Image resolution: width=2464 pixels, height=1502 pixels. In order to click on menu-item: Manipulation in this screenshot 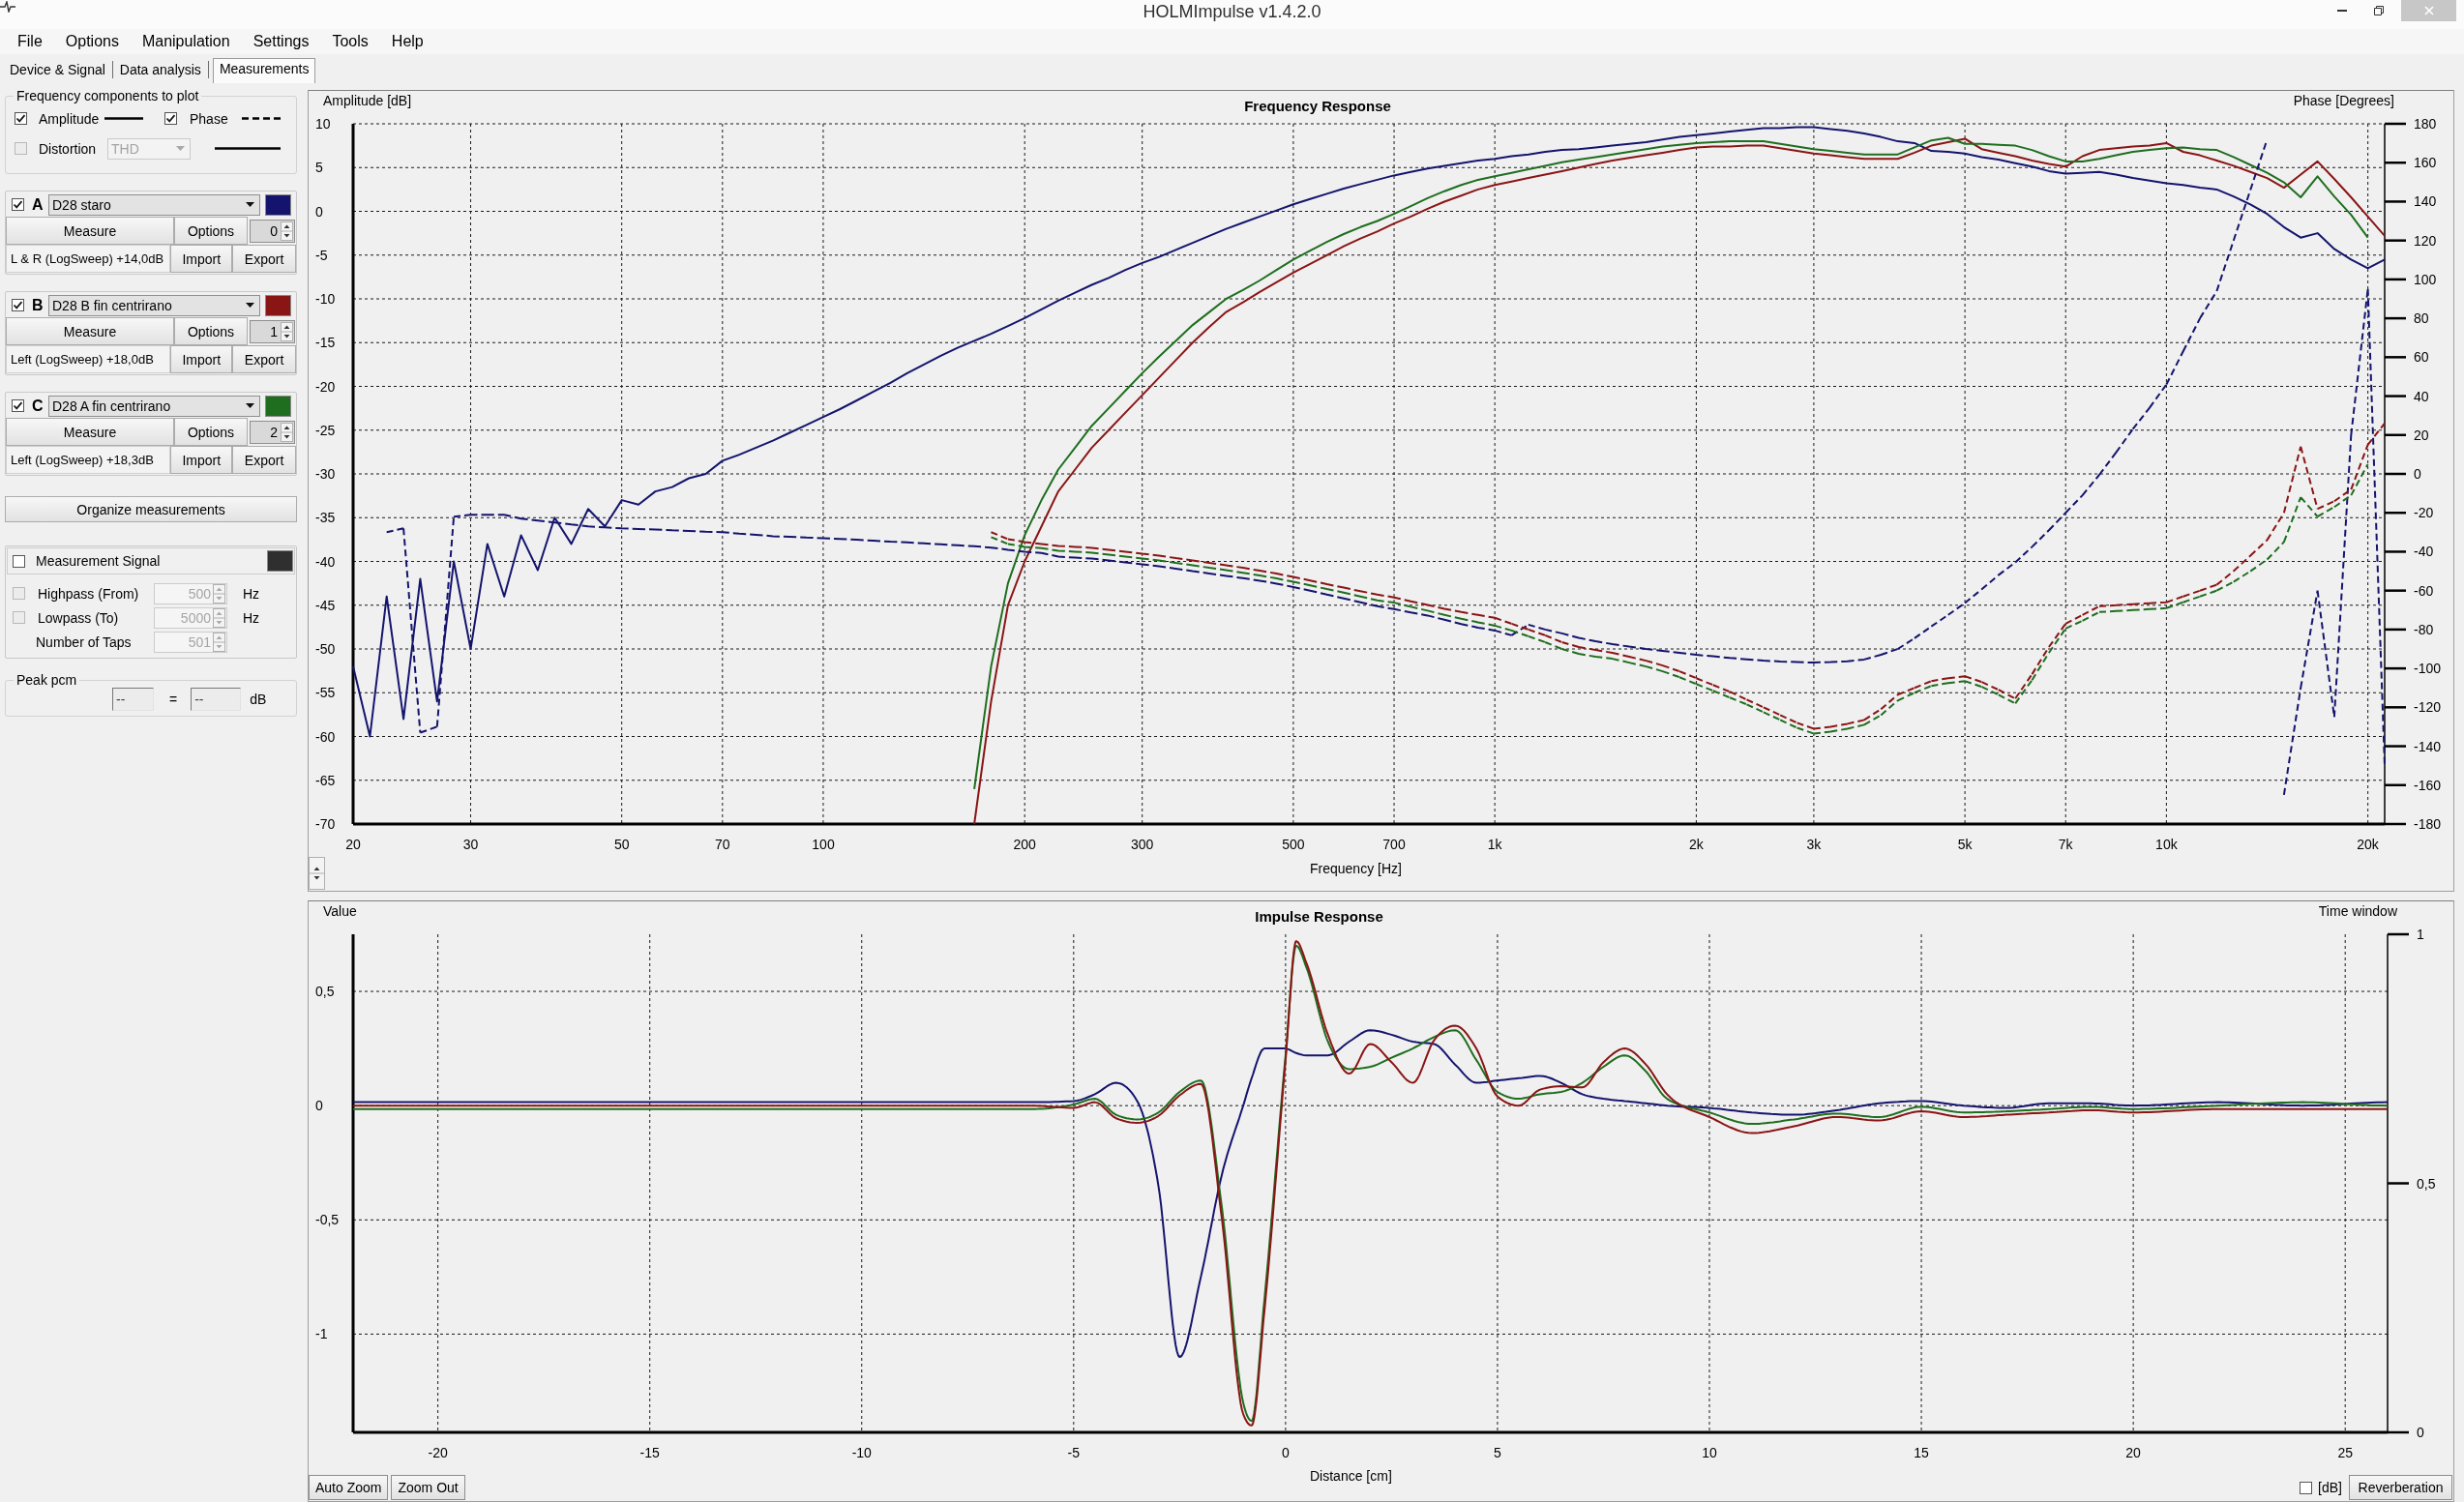, I will do `click(186, 41)`.